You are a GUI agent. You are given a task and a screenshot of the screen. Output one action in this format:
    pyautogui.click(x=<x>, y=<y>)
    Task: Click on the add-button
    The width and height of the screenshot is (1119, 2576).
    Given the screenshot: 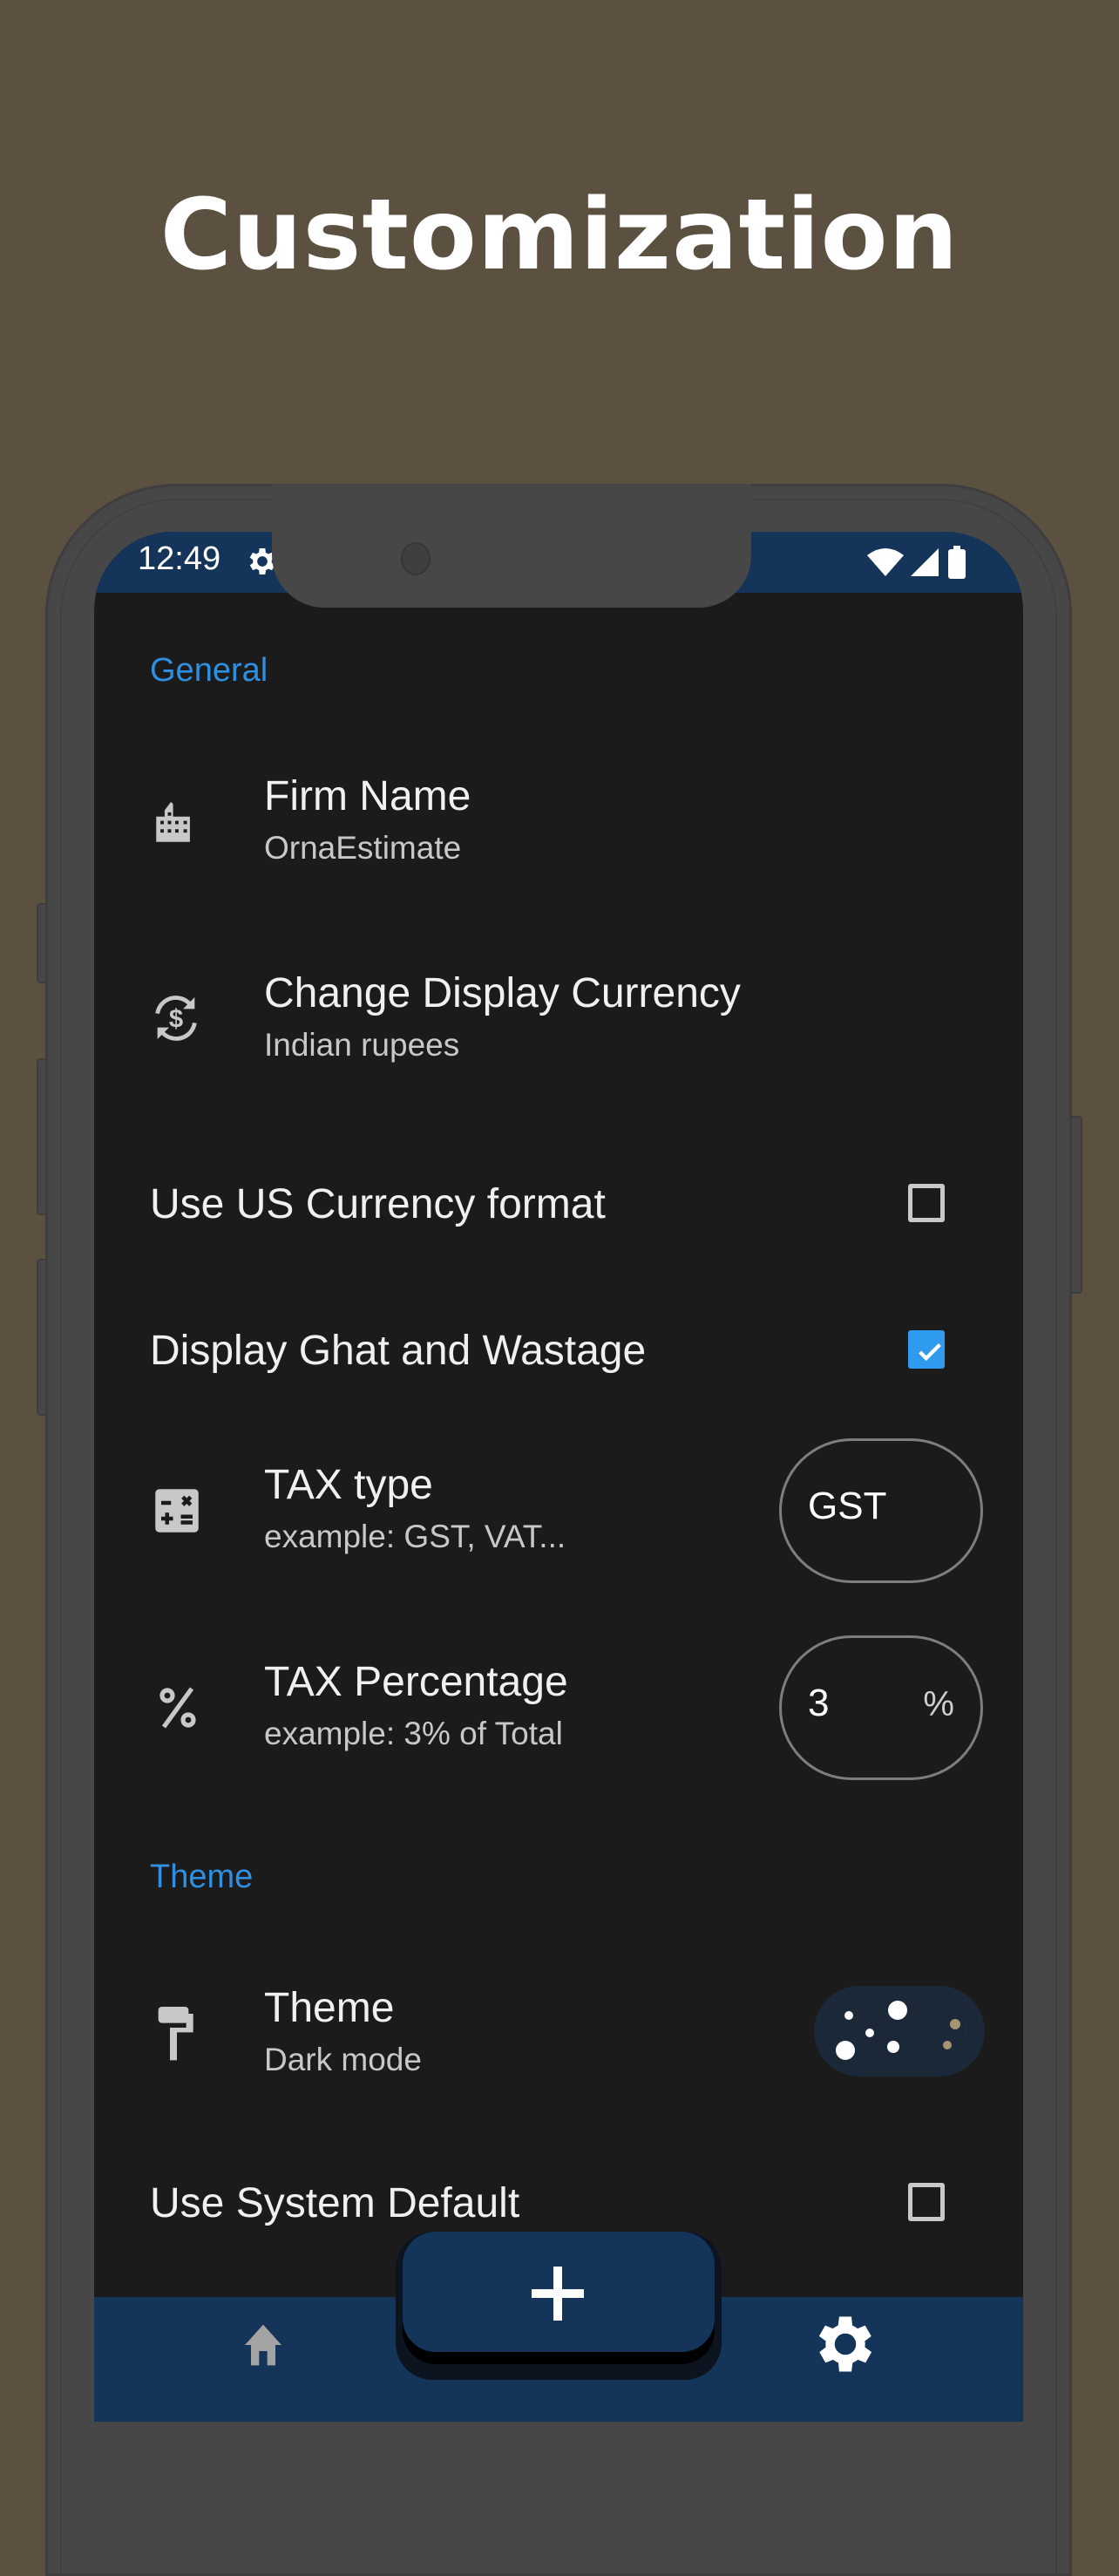 What is the action you would take?
    pyautogui.click(x=559, y=2292)
    